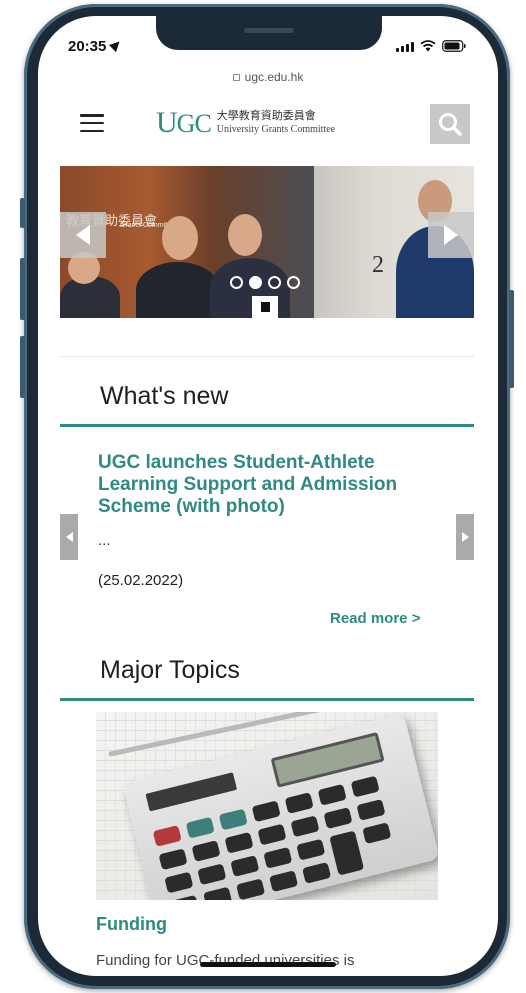  I want to click on status-time: 20:35, so click(96, 46).